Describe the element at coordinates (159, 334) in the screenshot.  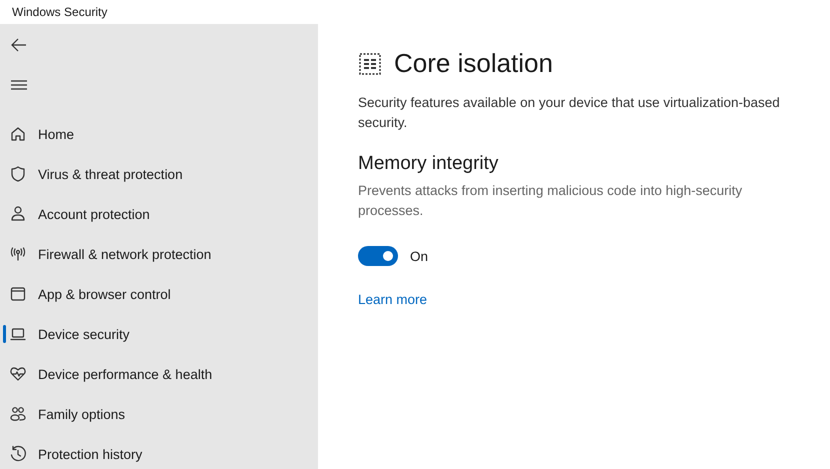
I see `sidebar-item: Device security` at that location.